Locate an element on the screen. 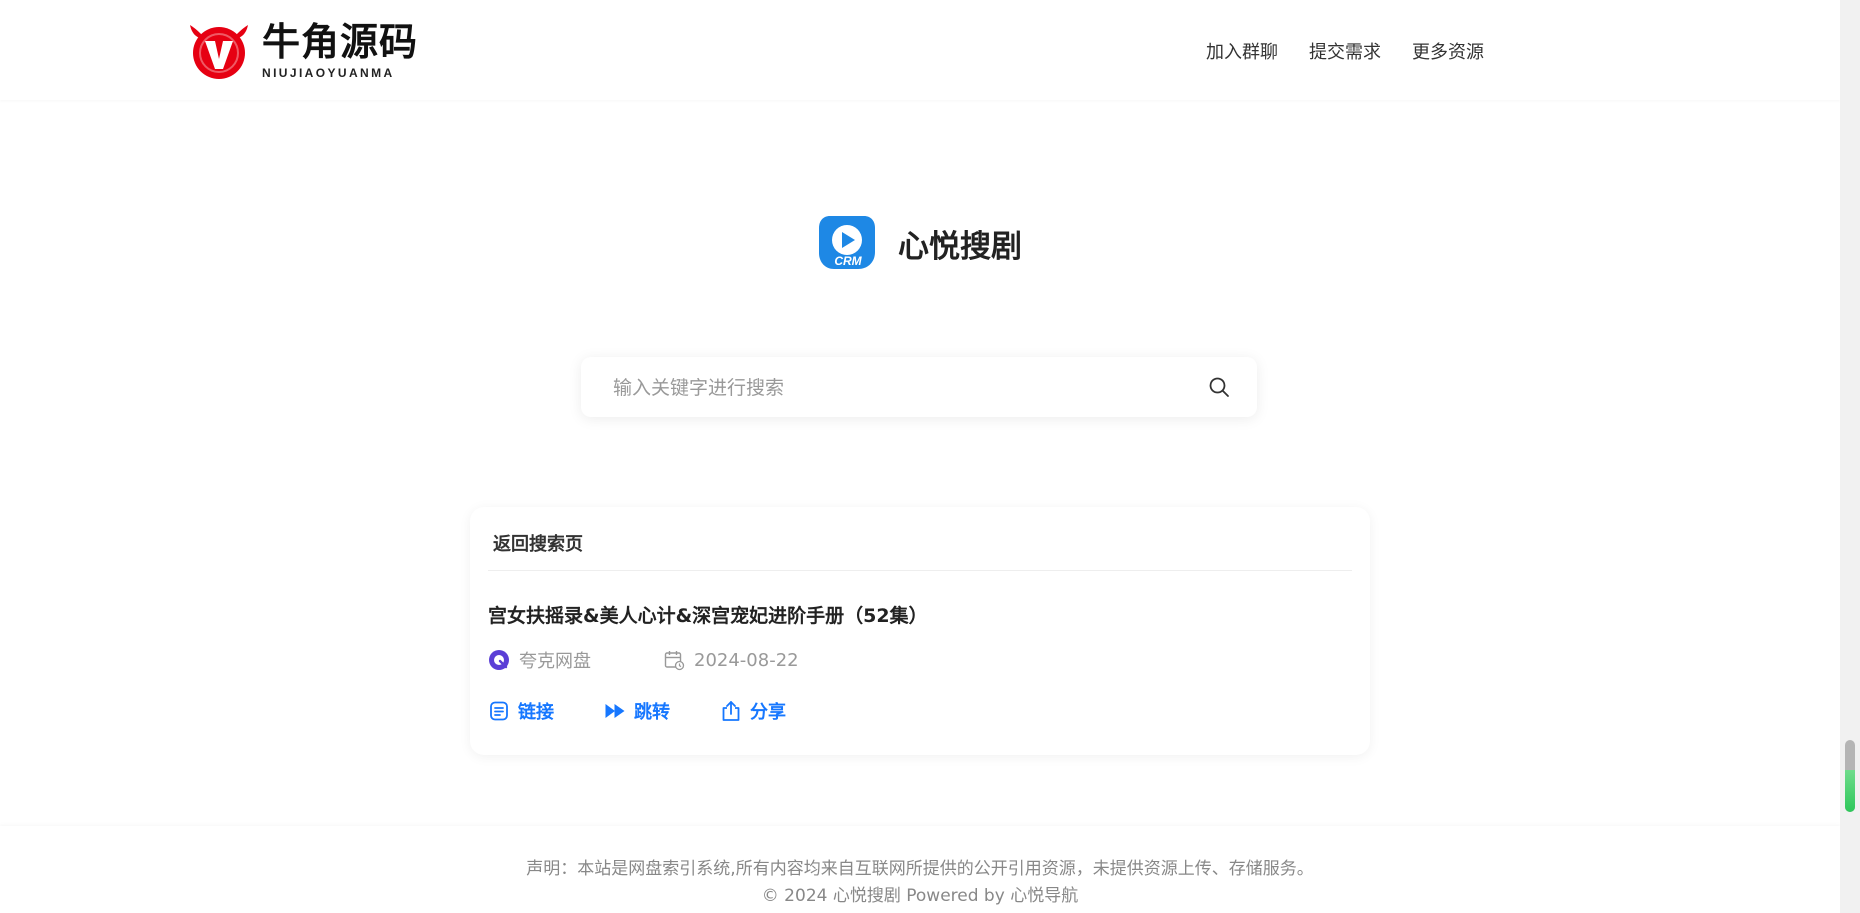  site-logo: 牛角源码 NIUJIAOYUANMA is located at coordinates (302, 50).